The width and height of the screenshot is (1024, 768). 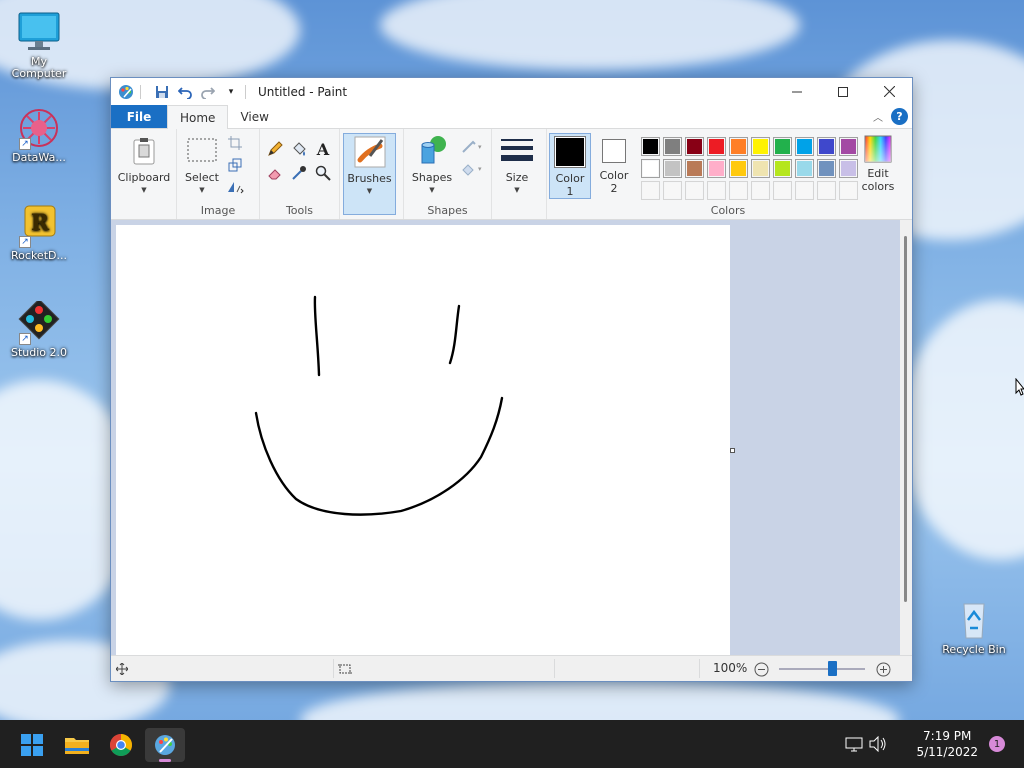 I want to click on desktop-icon-recycle-bin: Recycle Bin, so click(x=974, y=627).